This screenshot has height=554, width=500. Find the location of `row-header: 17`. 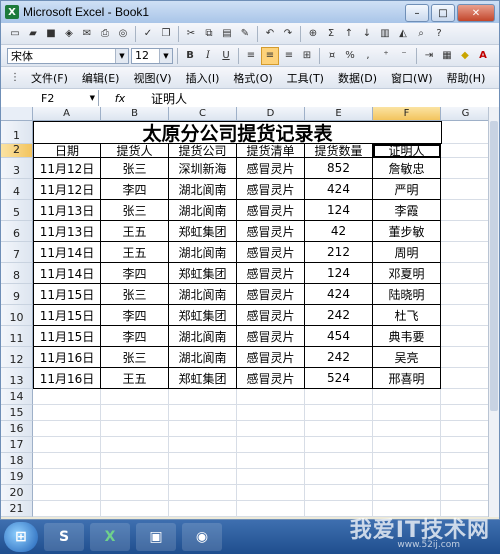

row-header: 17 is located at coordinates (17, 445).